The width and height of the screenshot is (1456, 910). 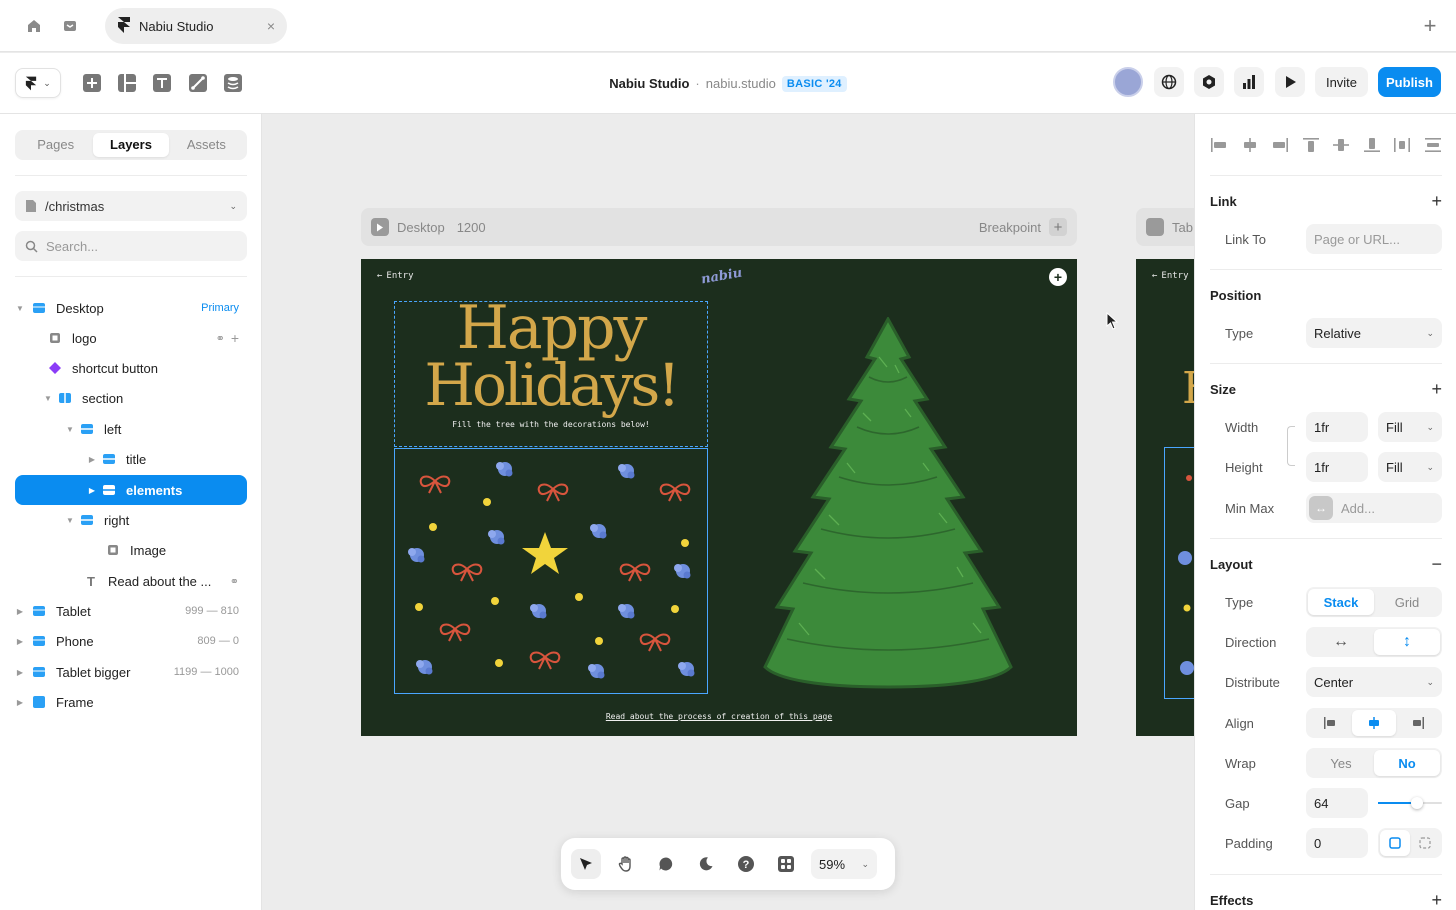 What do you see at coordinates (1341, 82) in the screenshot?
I see `invite-button: Invite` at bounding box center [1341, 82].